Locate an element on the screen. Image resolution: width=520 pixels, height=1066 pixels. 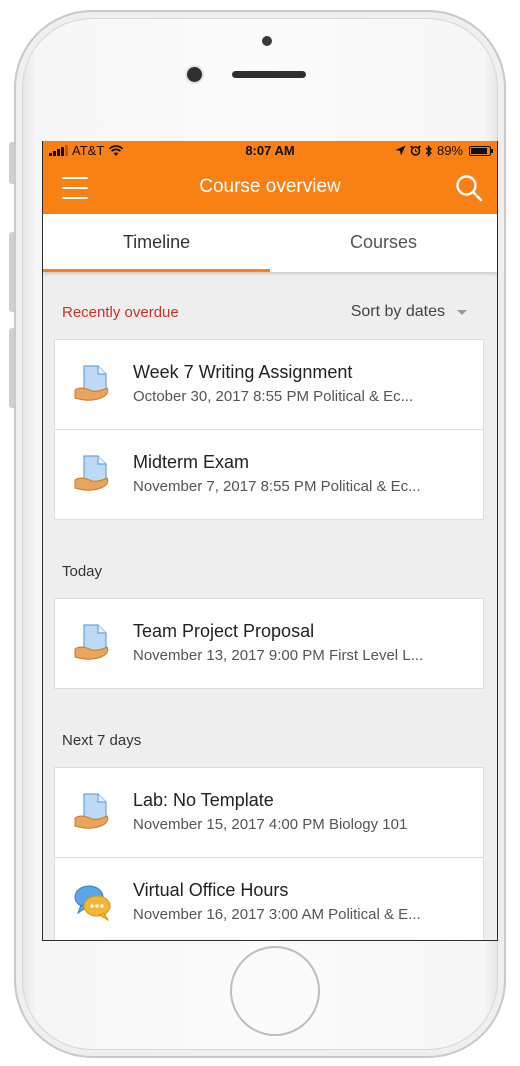
active-tab-indicator is located at coordinates (156, 270).